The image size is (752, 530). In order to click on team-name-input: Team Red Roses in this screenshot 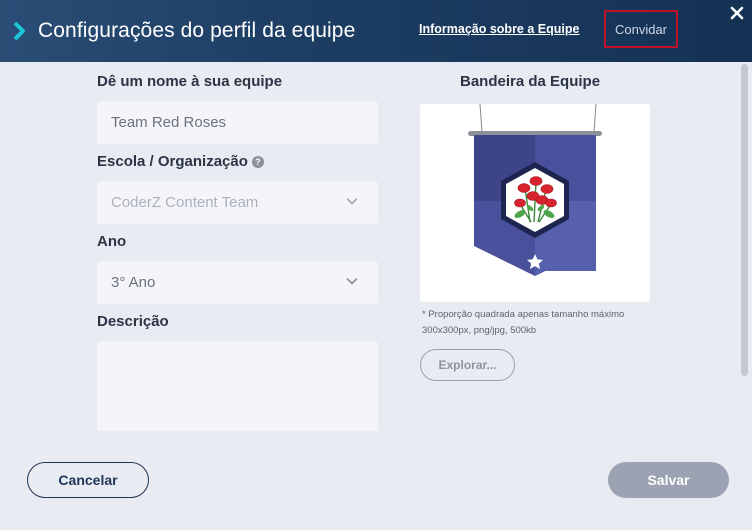, I will do `click(237, 122)`.